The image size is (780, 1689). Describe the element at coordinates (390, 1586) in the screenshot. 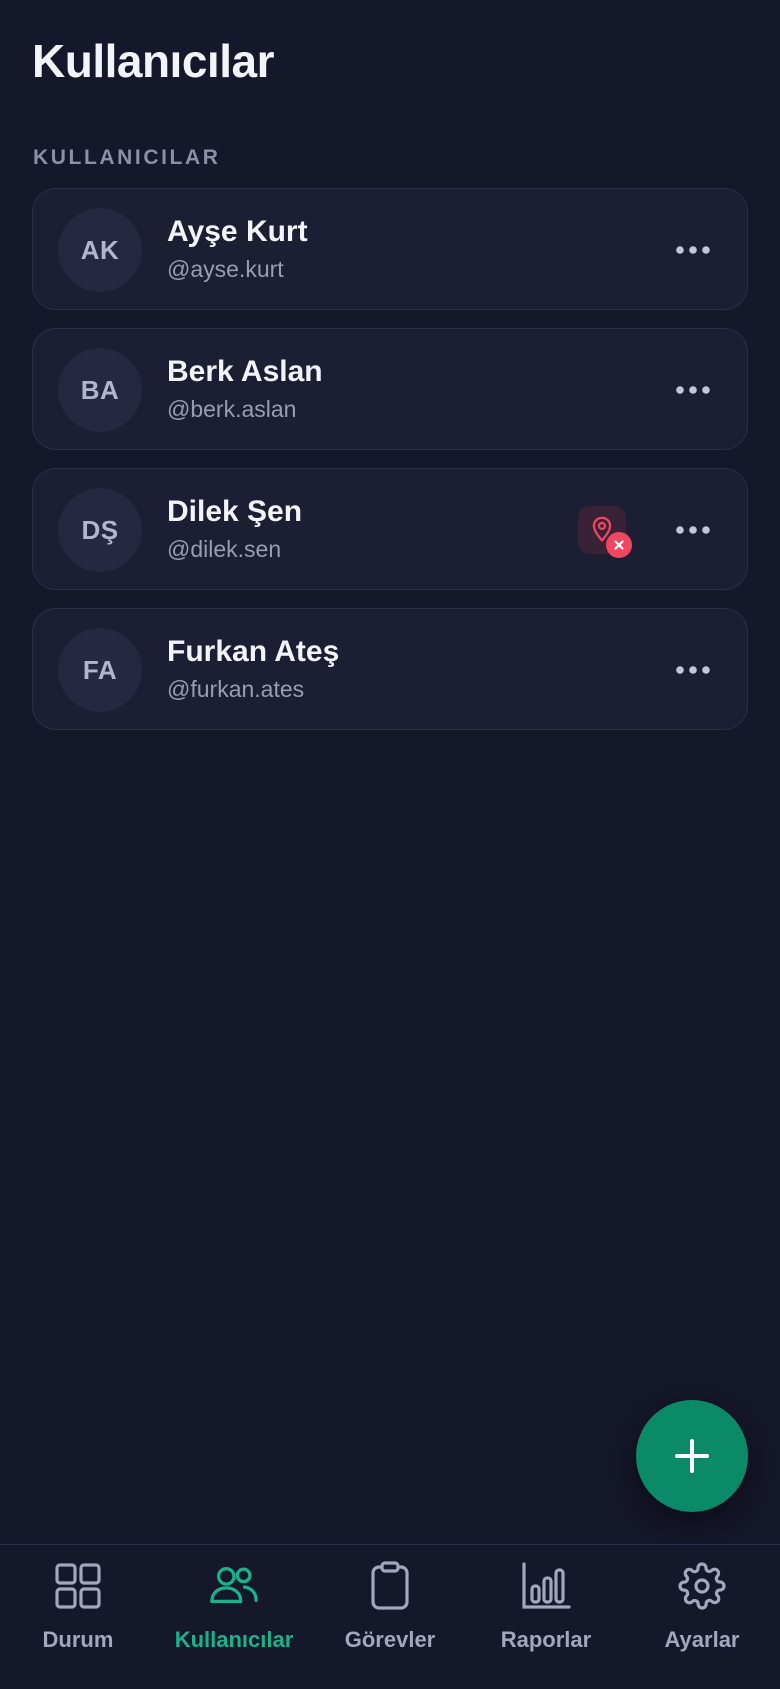

I see `clipboard-icon` at that location.